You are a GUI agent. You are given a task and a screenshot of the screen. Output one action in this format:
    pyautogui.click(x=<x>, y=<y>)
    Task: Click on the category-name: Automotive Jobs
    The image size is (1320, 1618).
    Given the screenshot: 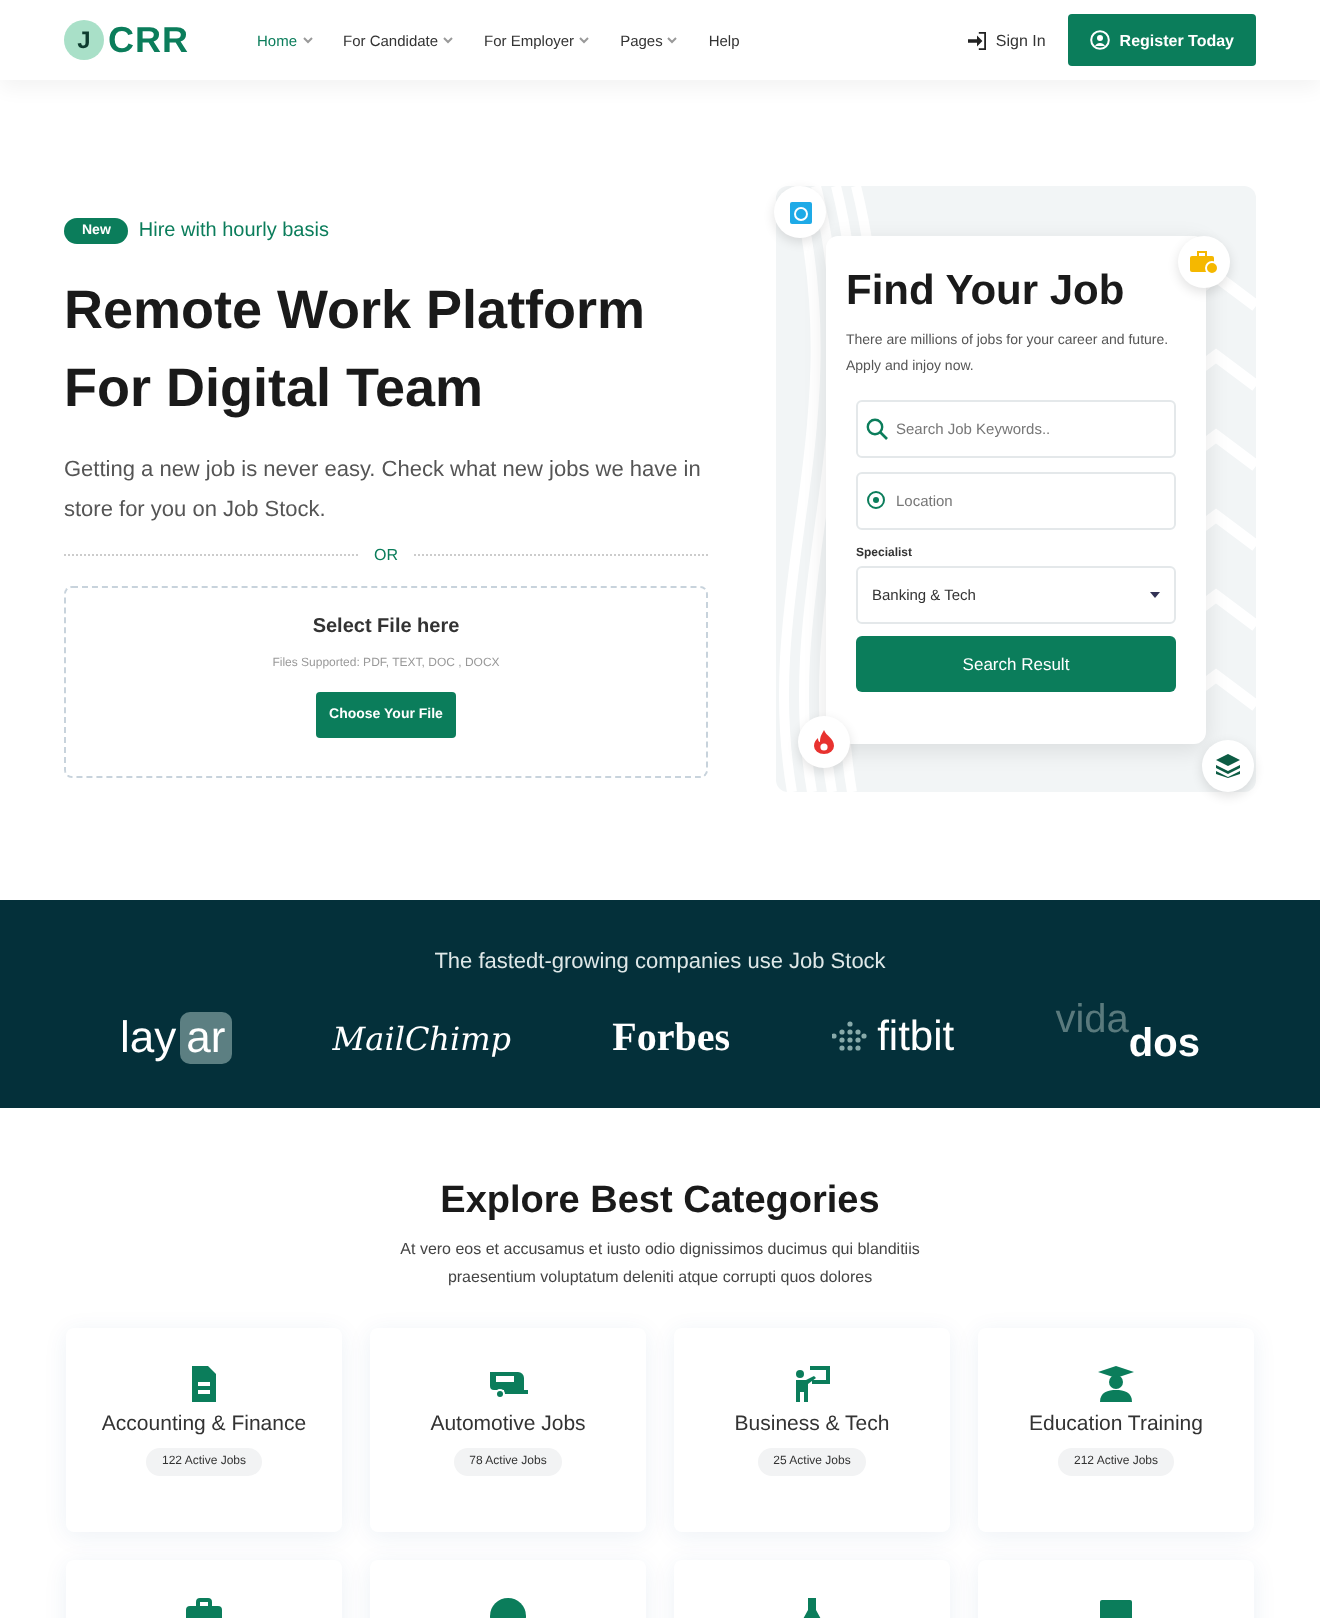 What is the action you would take?
    pyautogui.click(x=508, y=1424)
    